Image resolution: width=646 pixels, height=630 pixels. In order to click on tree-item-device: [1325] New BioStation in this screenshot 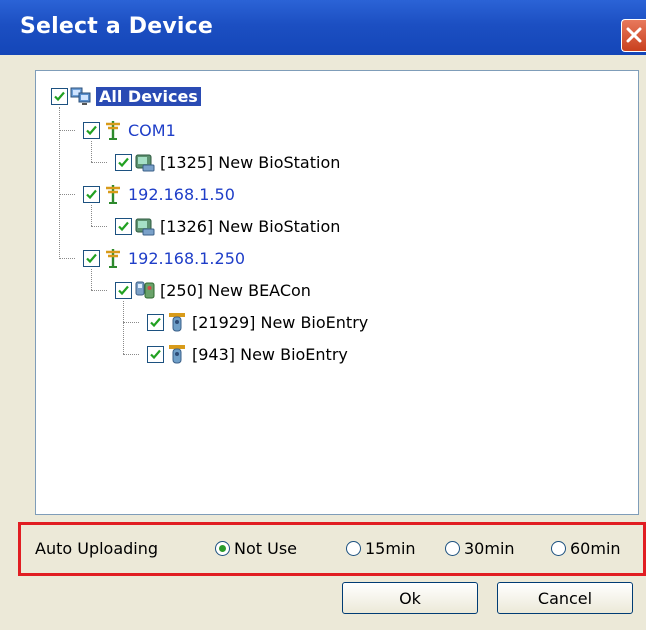, I will do `click(227, 162)`.